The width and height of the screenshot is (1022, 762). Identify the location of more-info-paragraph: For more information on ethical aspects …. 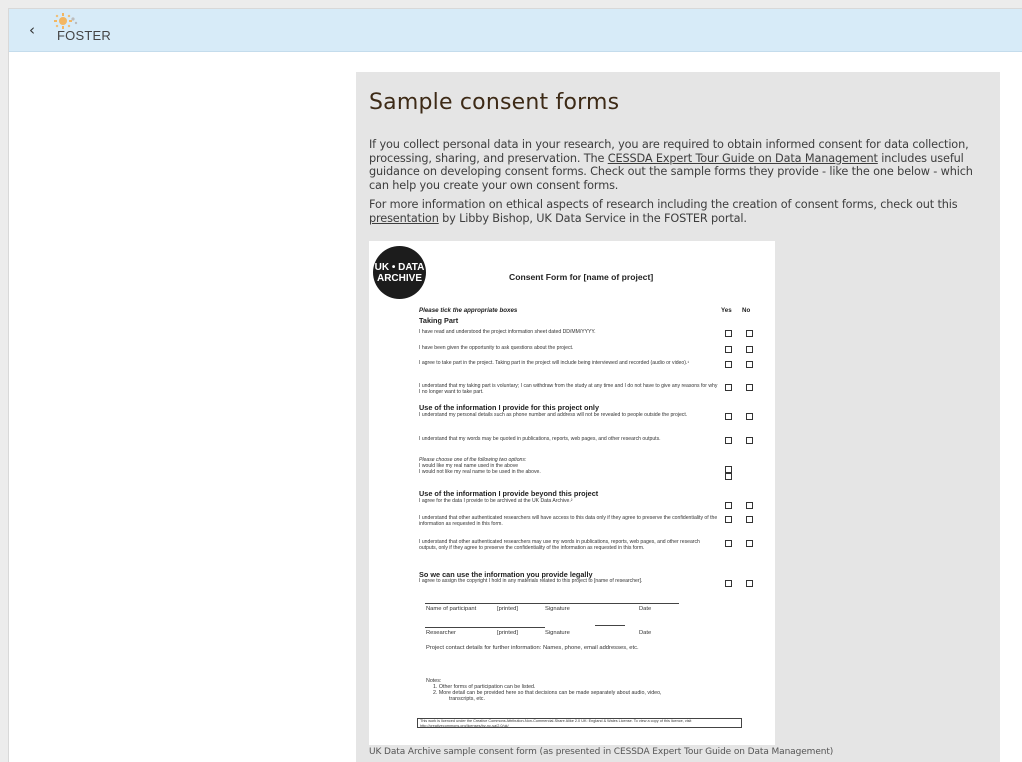
(681, 211).